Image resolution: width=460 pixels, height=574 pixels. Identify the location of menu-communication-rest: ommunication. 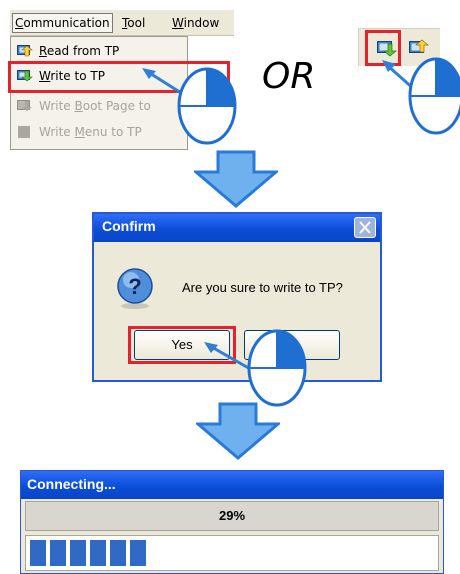
(66, 23).